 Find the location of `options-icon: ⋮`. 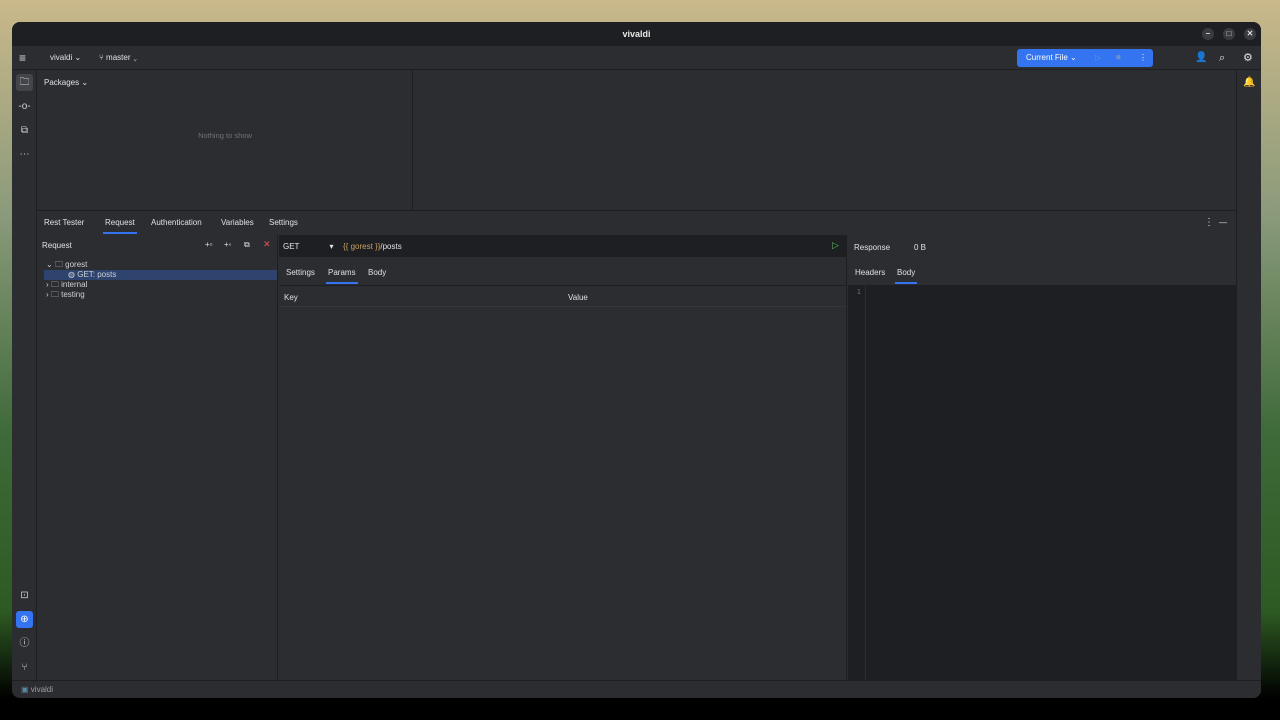

options-icon: ⋮ is located at coordinates (1209, 223).